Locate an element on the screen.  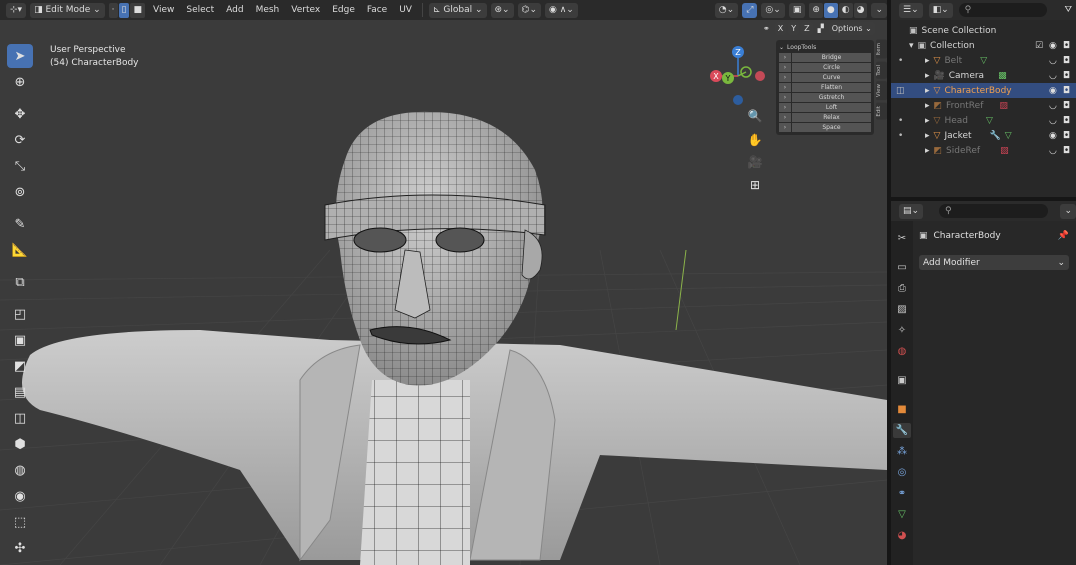
tab-edit: Edit is located at coordinates (881, 111).